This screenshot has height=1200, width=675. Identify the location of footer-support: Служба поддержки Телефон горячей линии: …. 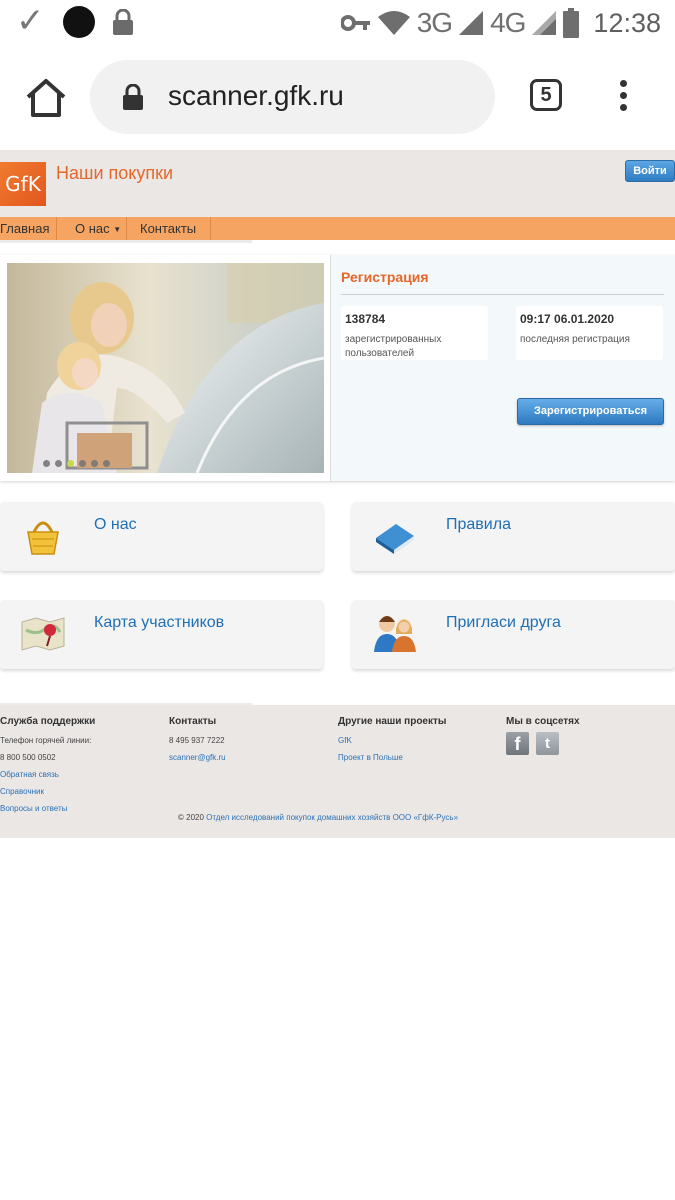
(47, 766).